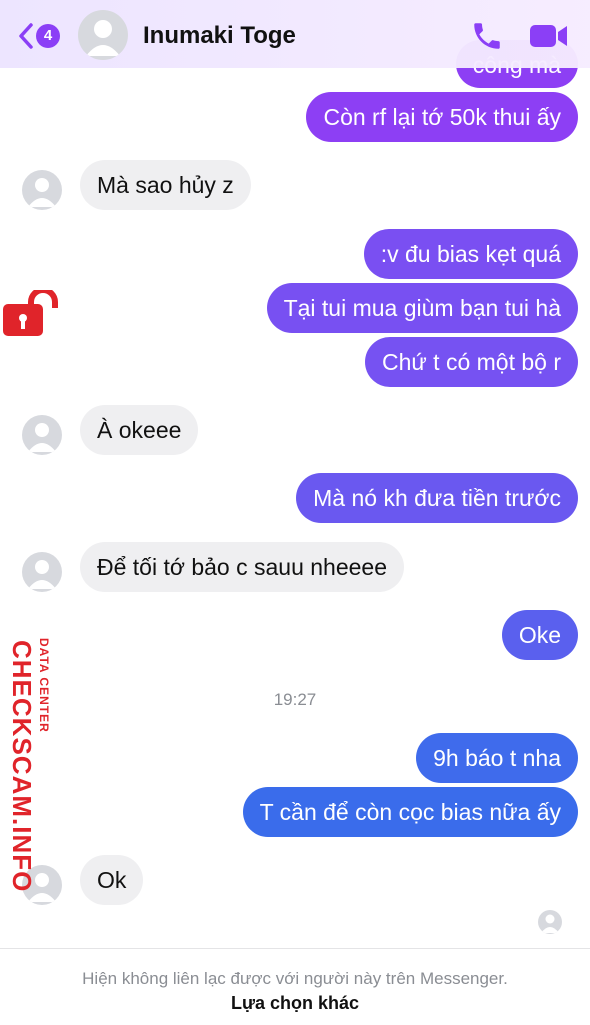 This screenshot has width=590, height=1025. What do you see at coordinates (437, 498) in the screenshot?
I see `outgoing-message: Mà nó kh đưa tiền trước` at bounding box center [437, 498].